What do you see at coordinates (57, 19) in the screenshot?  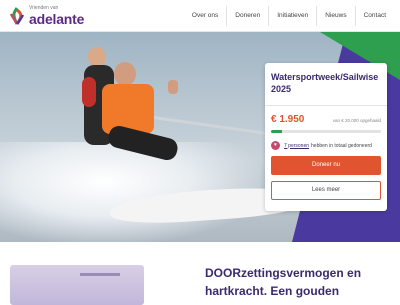 I see `logo-name: adelante` at bounding box center [57, 19].